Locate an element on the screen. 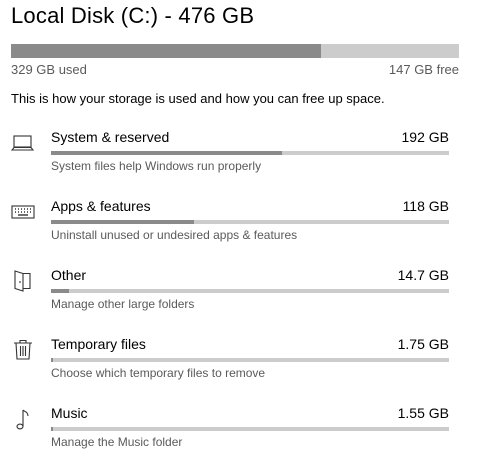  free-space-label: 147 GB free is located at coordinates (423, 69).